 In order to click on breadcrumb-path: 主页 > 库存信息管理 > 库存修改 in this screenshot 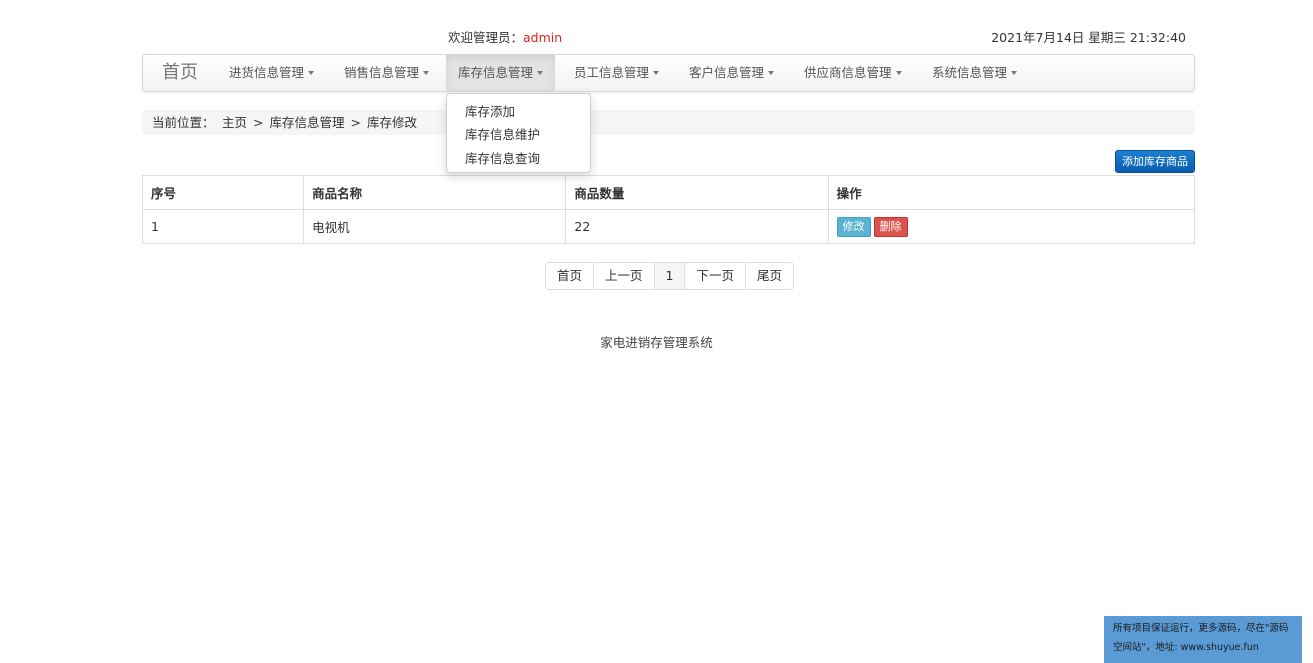, I will do `click(319, 122)`.